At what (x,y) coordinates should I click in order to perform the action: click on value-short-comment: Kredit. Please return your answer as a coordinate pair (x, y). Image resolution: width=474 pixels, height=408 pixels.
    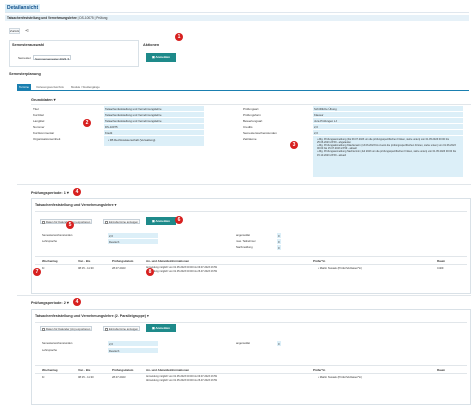
    Looking at the image, I should click on (154, 133).